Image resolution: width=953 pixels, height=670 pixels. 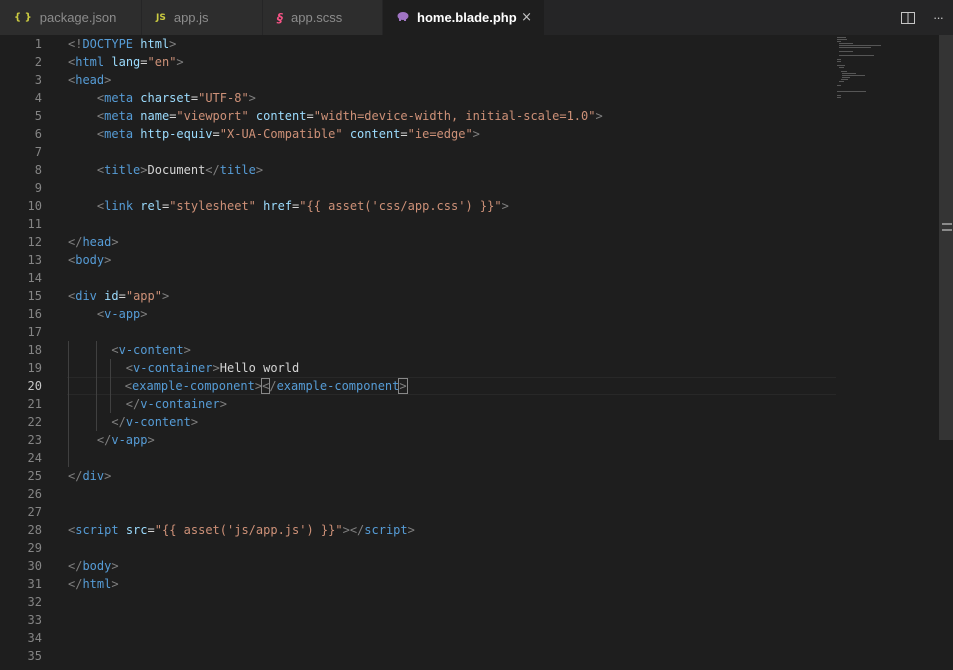 What do you see at coordinates (237, 170) in the screenshot?
I see `code-token: title` at bounding box center [237, 170].